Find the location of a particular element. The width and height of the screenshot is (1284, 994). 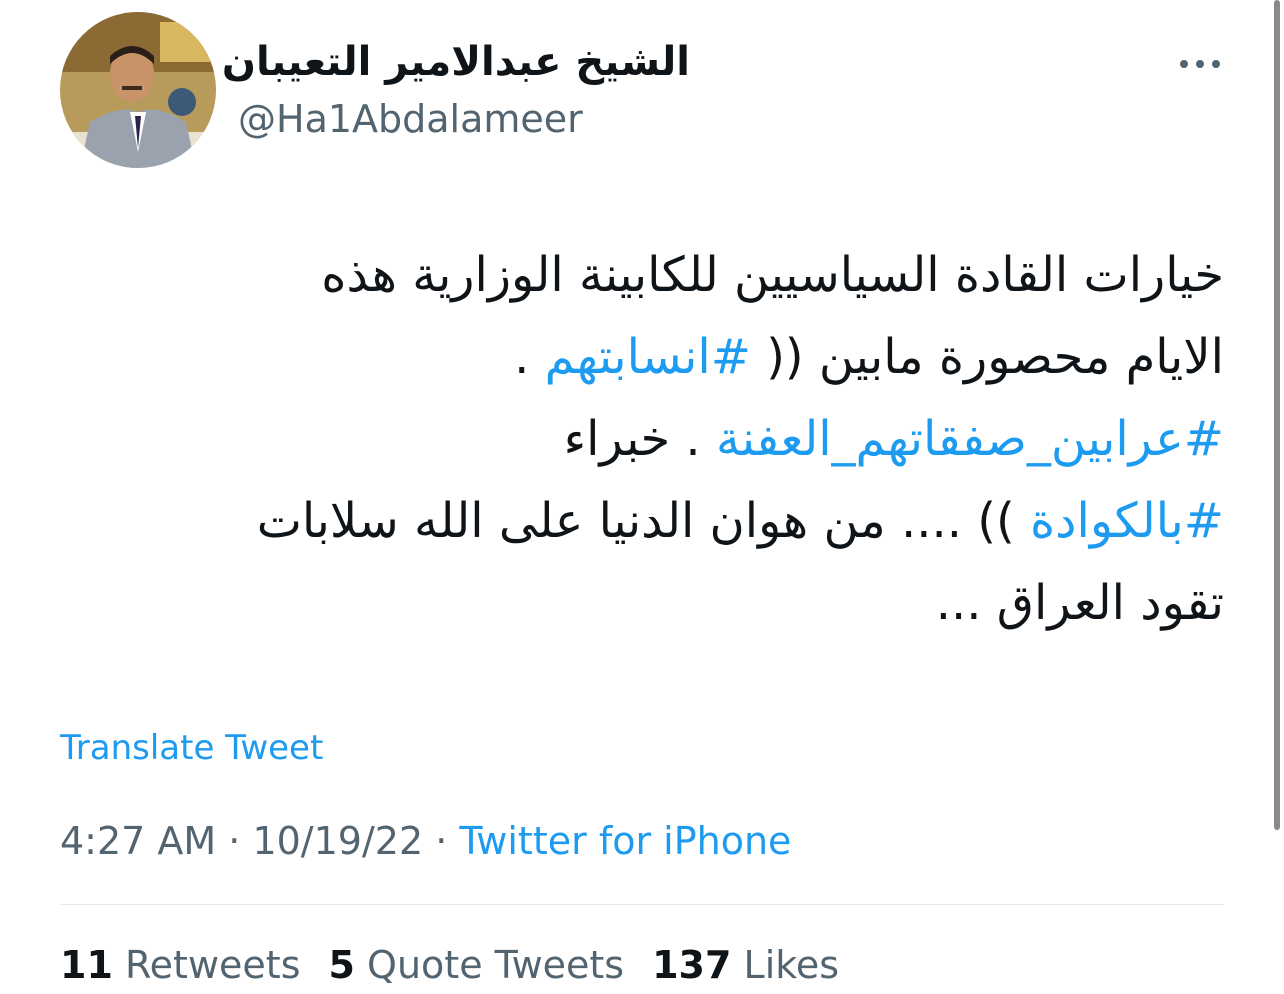

author-display-name: الشيخ عبدالامير التعيبان is located at coordinates (456, 62).